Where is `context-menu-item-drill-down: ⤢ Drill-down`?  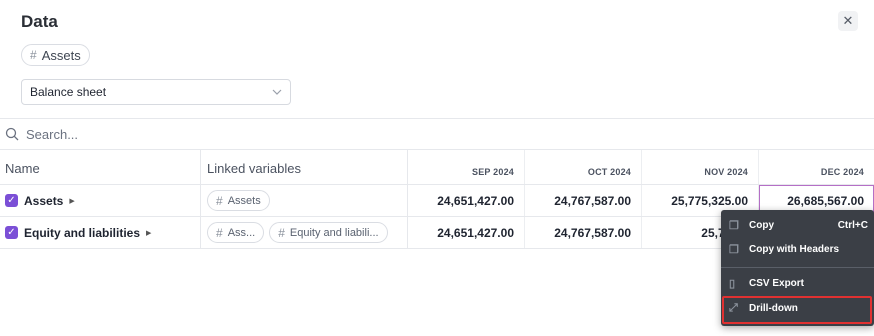
context-menu-item-drill-down: ⤢ Drill-down is located at coordinates (797, 308).